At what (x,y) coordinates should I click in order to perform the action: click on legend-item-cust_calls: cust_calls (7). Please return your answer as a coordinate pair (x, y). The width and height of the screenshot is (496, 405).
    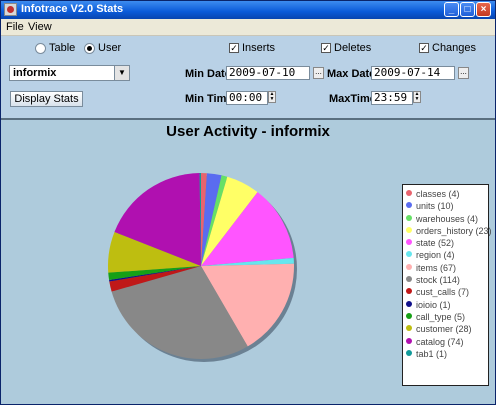
    Looking at the image, I should click on (447, 292).